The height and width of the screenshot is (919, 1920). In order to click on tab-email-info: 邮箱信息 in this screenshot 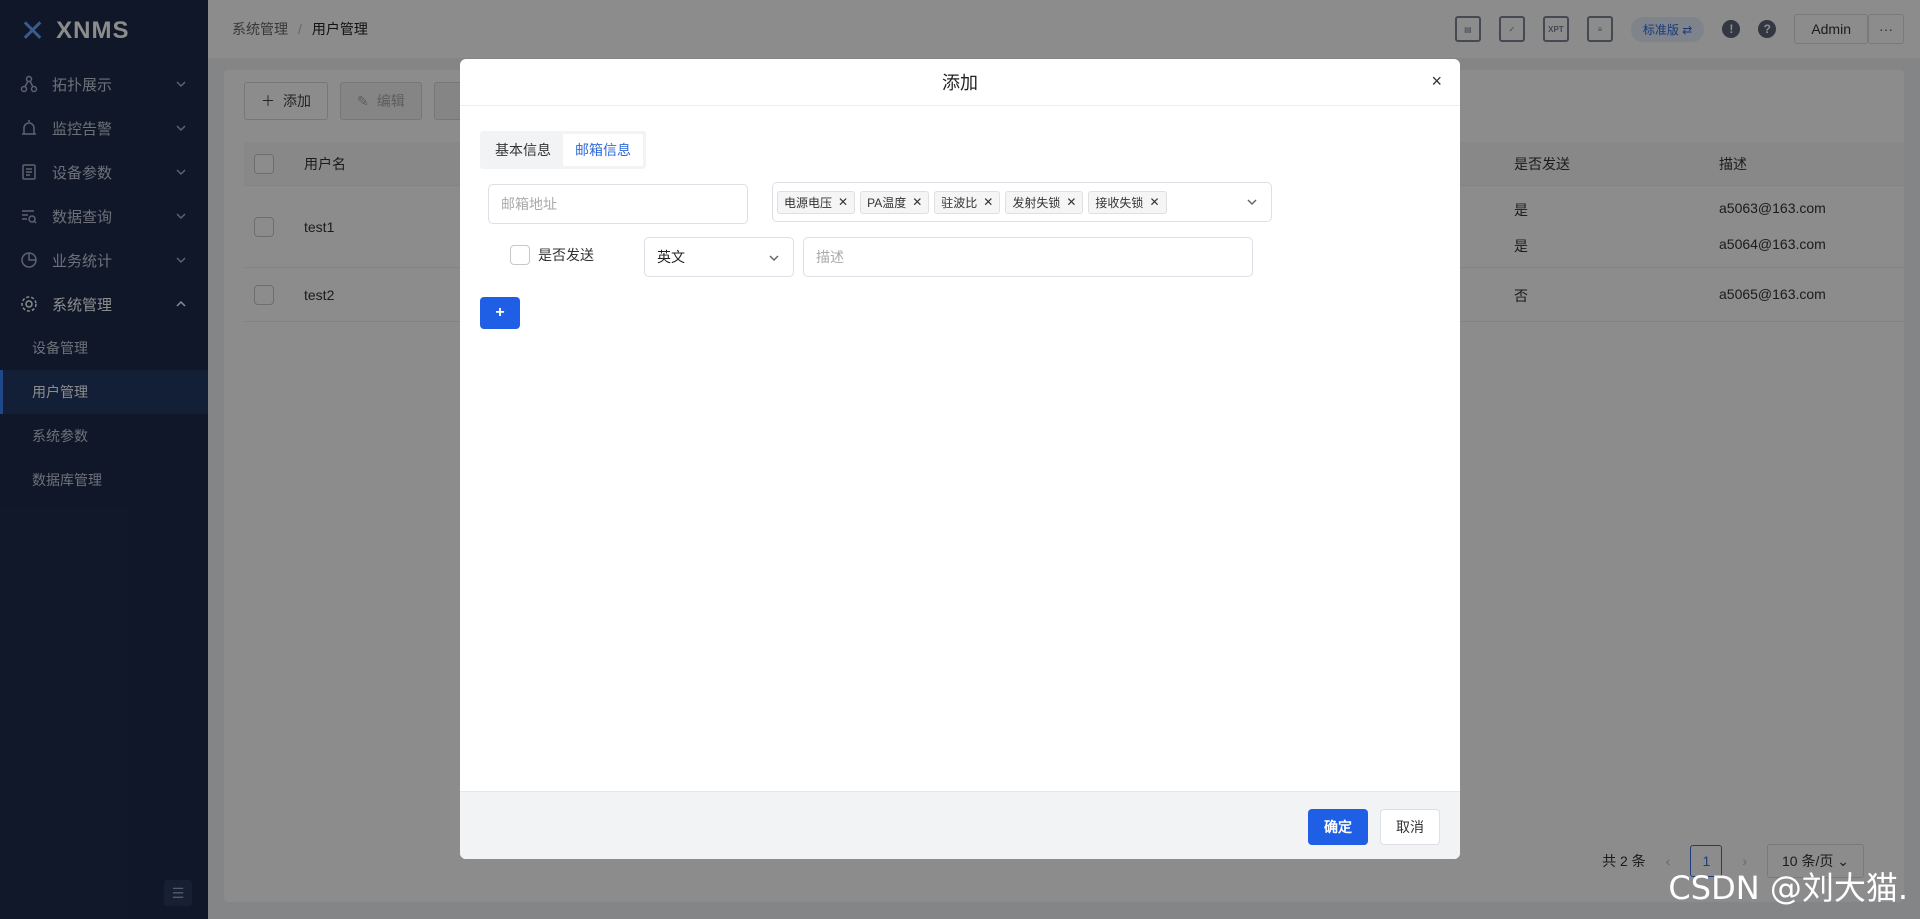, I will do `click(603, 150)`.